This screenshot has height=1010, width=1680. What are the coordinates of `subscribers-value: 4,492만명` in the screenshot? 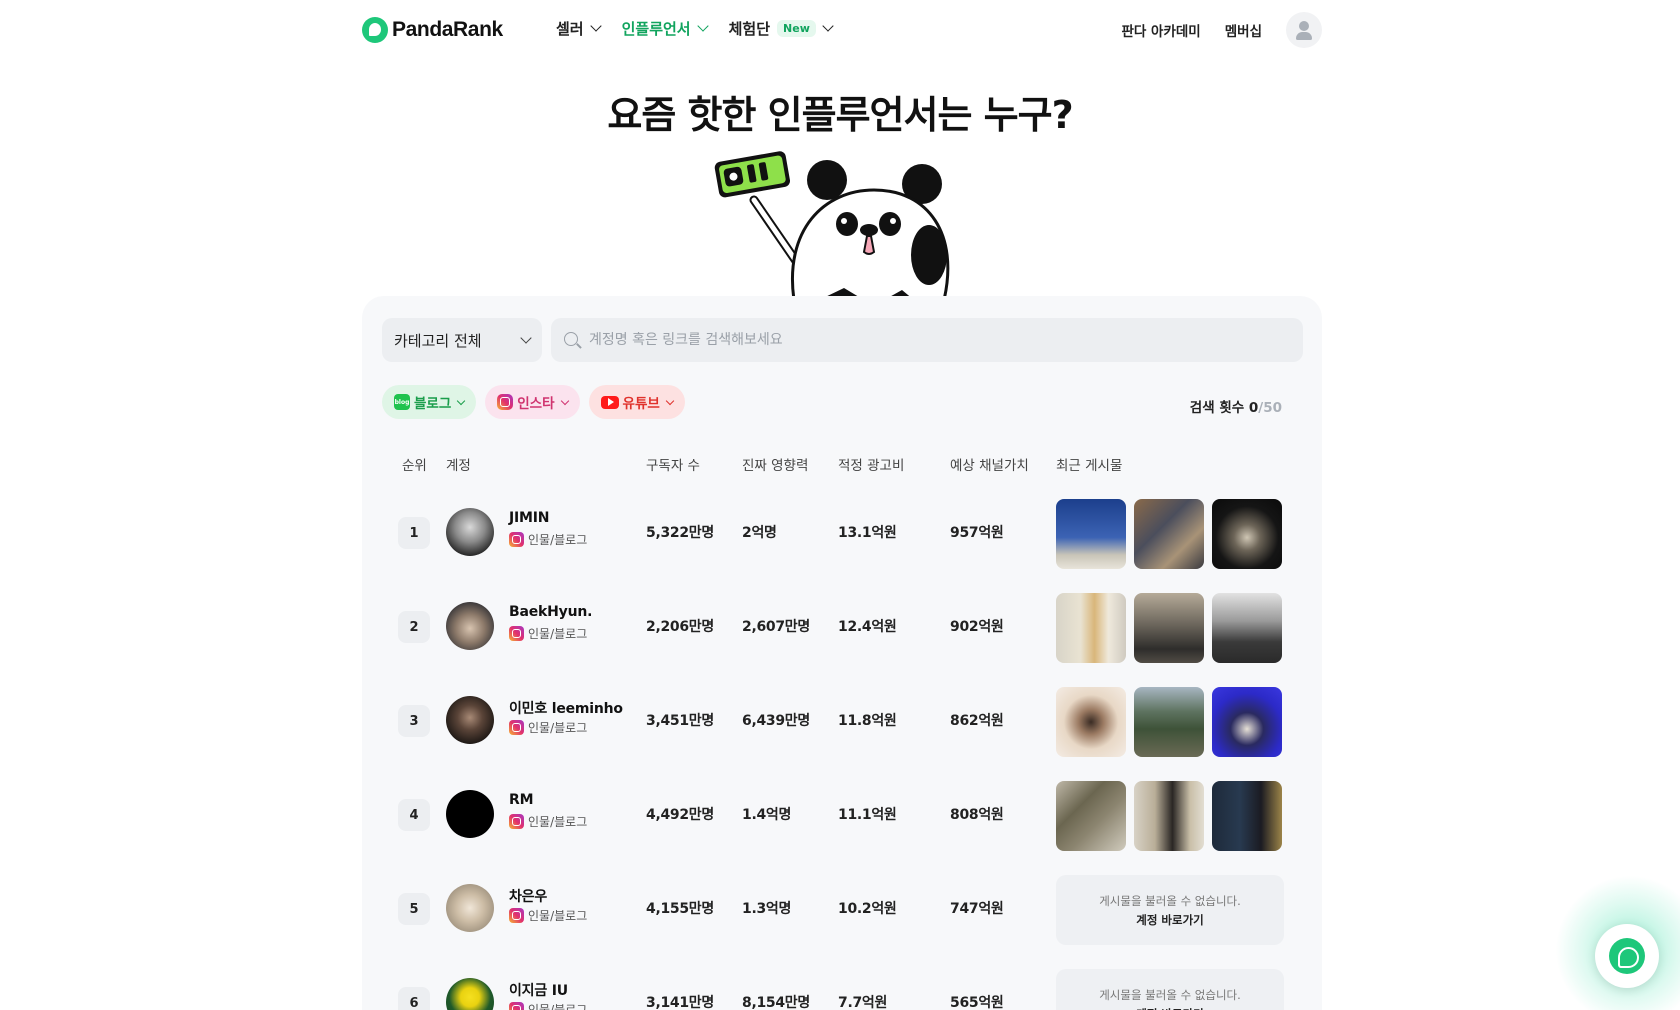 It's located at (680, 815).